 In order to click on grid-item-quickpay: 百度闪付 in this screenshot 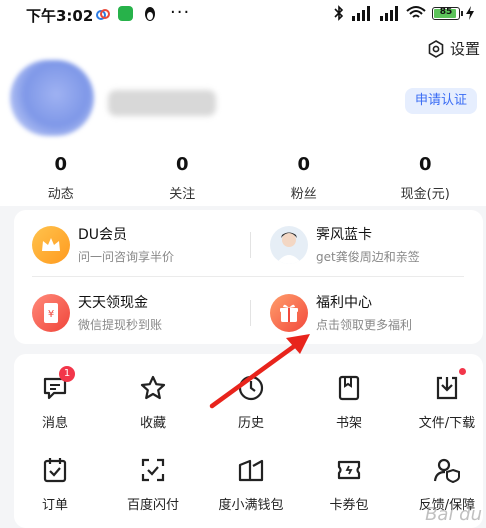, I will do `click(153, 484)`.